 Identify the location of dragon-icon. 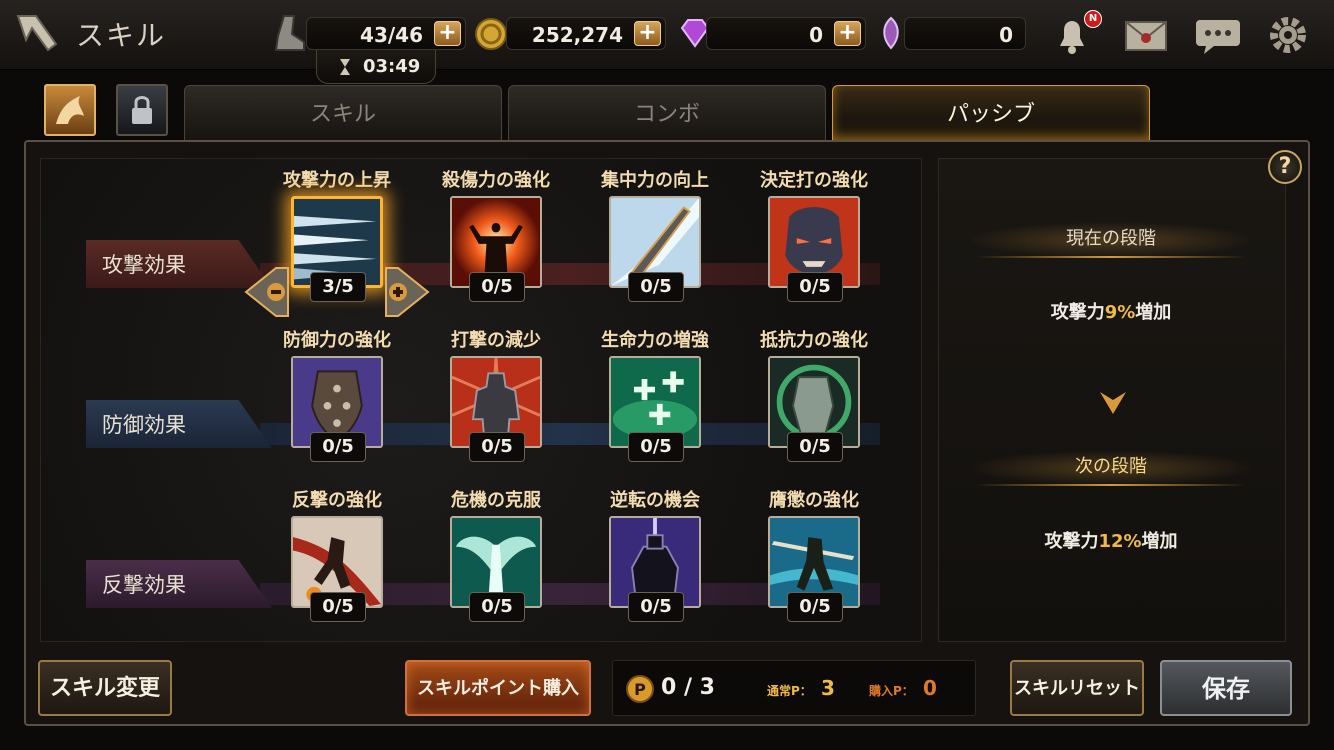
(70, 110).